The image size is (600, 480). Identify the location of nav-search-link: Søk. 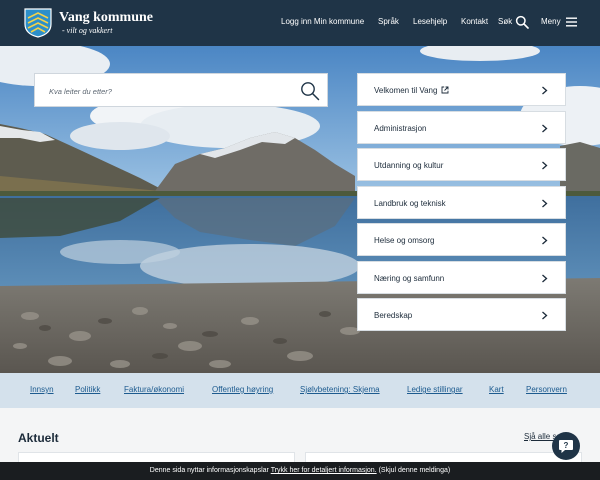
(505, 21).